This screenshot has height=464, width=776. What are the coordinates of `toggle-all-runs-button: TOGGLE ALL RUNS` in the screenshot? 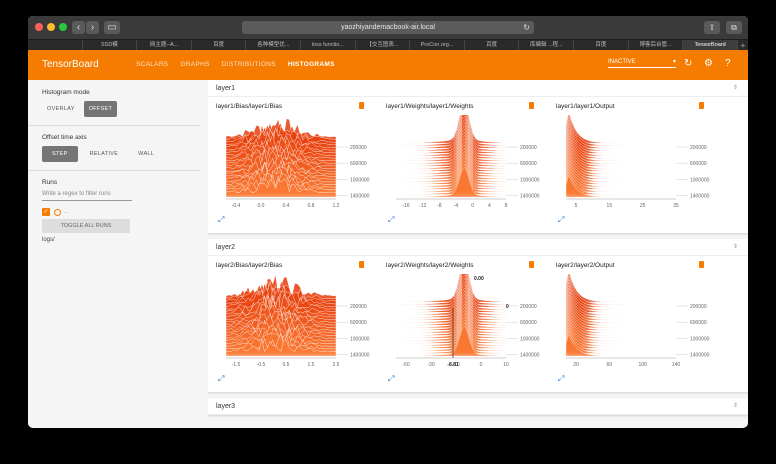 It's located at (86, 226).